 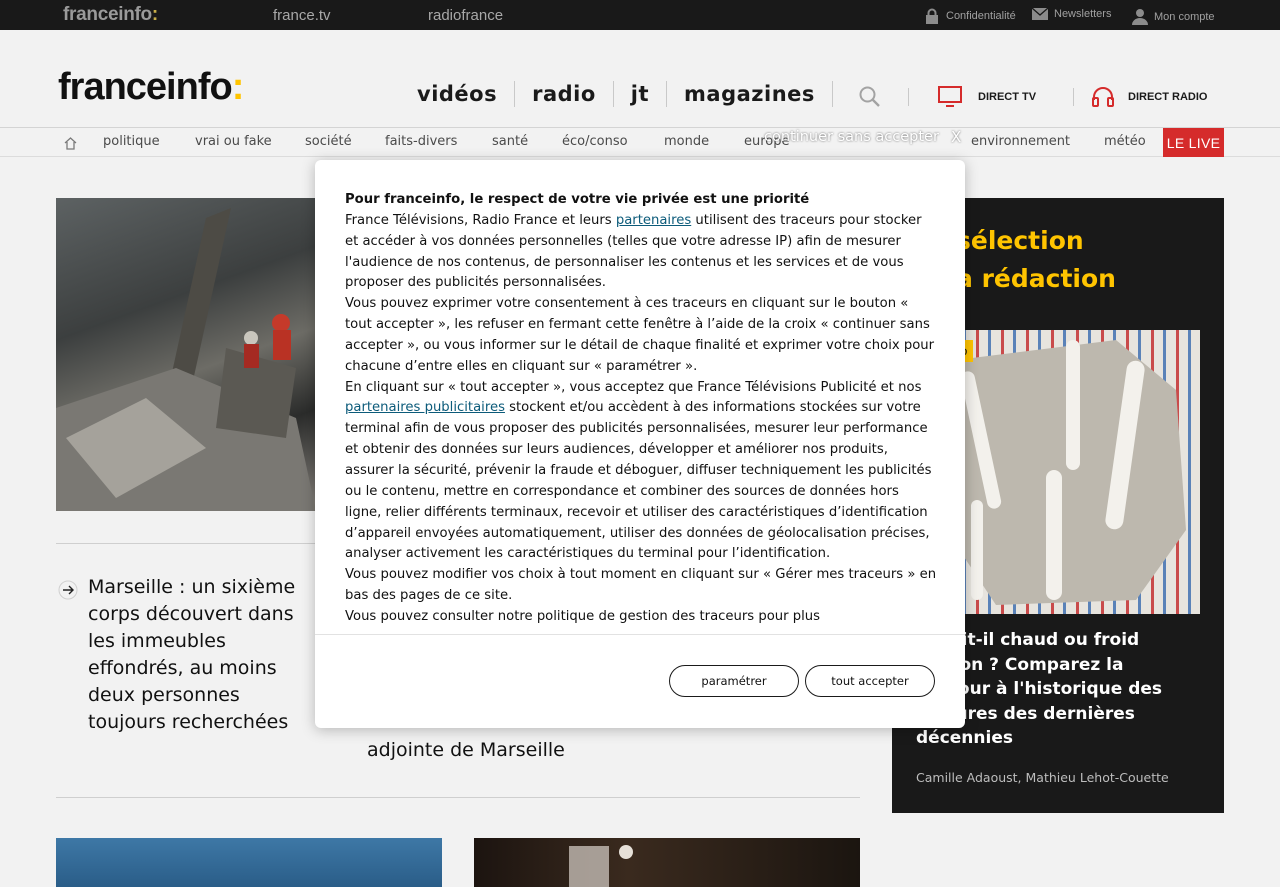 I want to click on franceinfo-logo: franceinfo:, so click(x=151, y=87).